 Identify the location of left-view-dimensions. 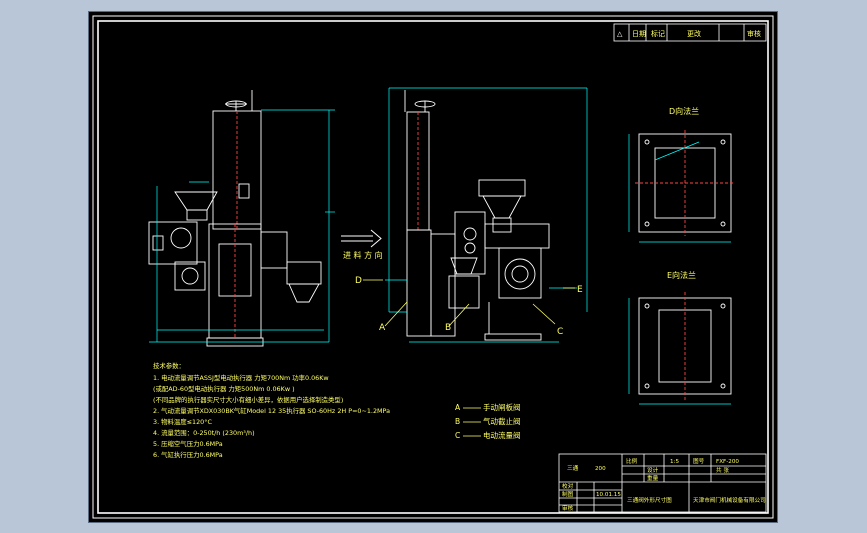
(242, 226).